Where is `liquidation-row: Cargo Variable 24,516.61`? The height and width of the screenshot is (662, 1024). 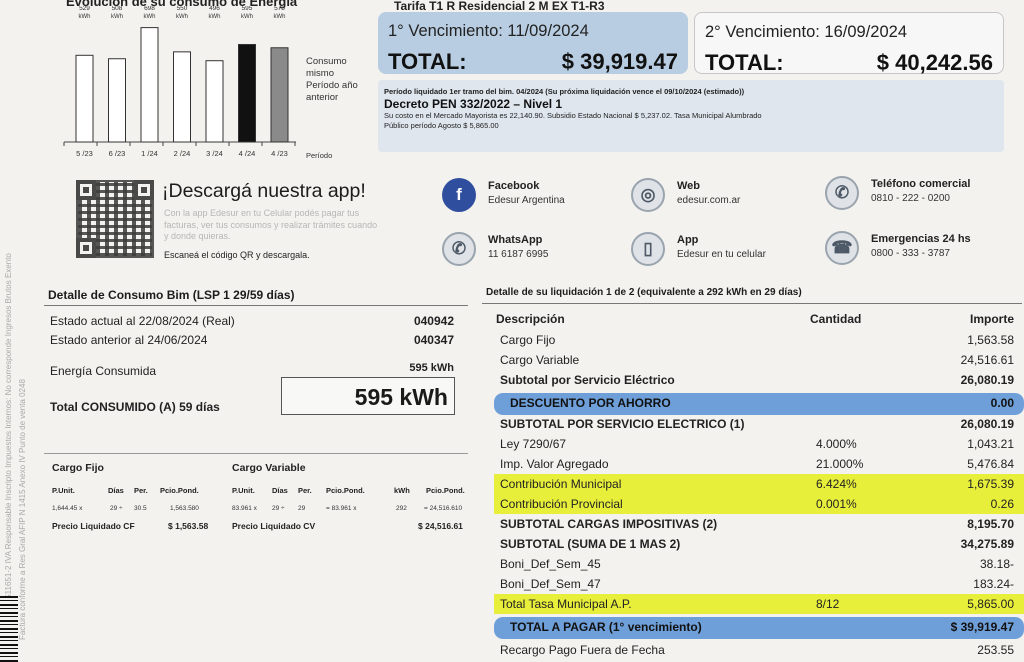
liquidation-row: Cargo Variable 24,516.61 is located at coordinates (759, 360).